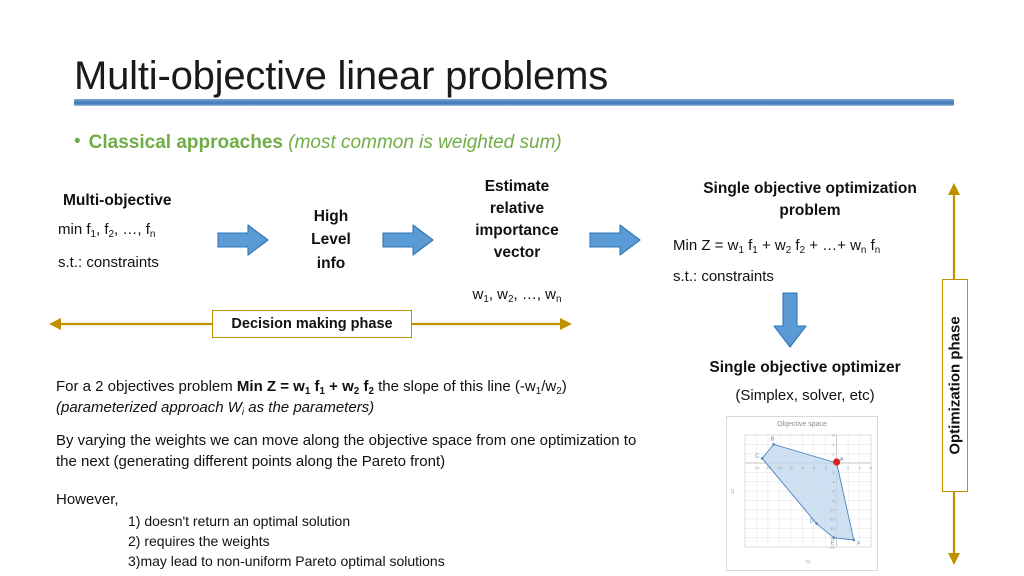 The width and height of the screenshot is (1024, 576). I want to click on stage1-objective: min f1, f2, …, fn, so click(107, 230).